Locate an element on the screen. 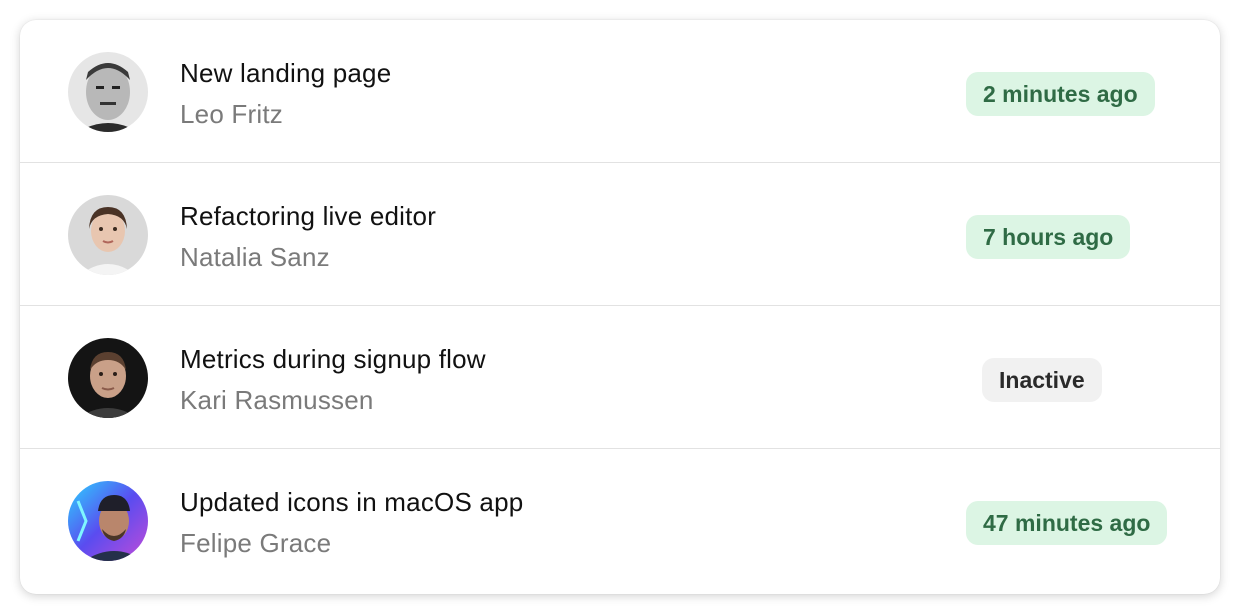 This screenshot has width=1240, height=616. item-title: Refactoring live editor is located at coordinates (308, 216).